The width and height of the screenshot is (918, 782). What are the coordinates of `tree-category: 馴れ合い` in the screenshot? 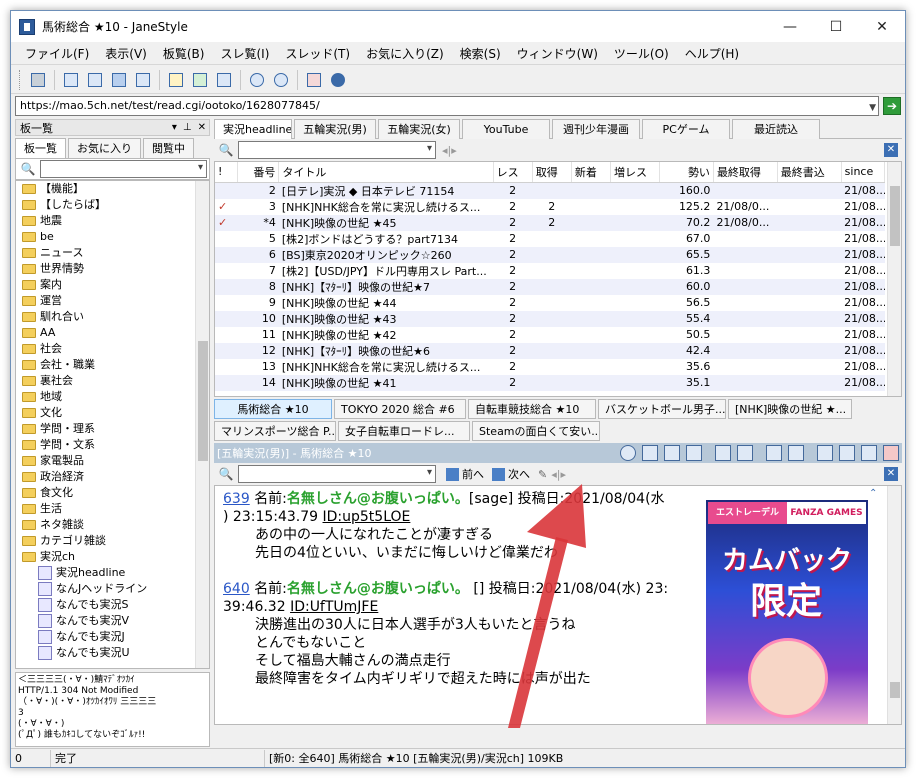 It's located at (112, 317).